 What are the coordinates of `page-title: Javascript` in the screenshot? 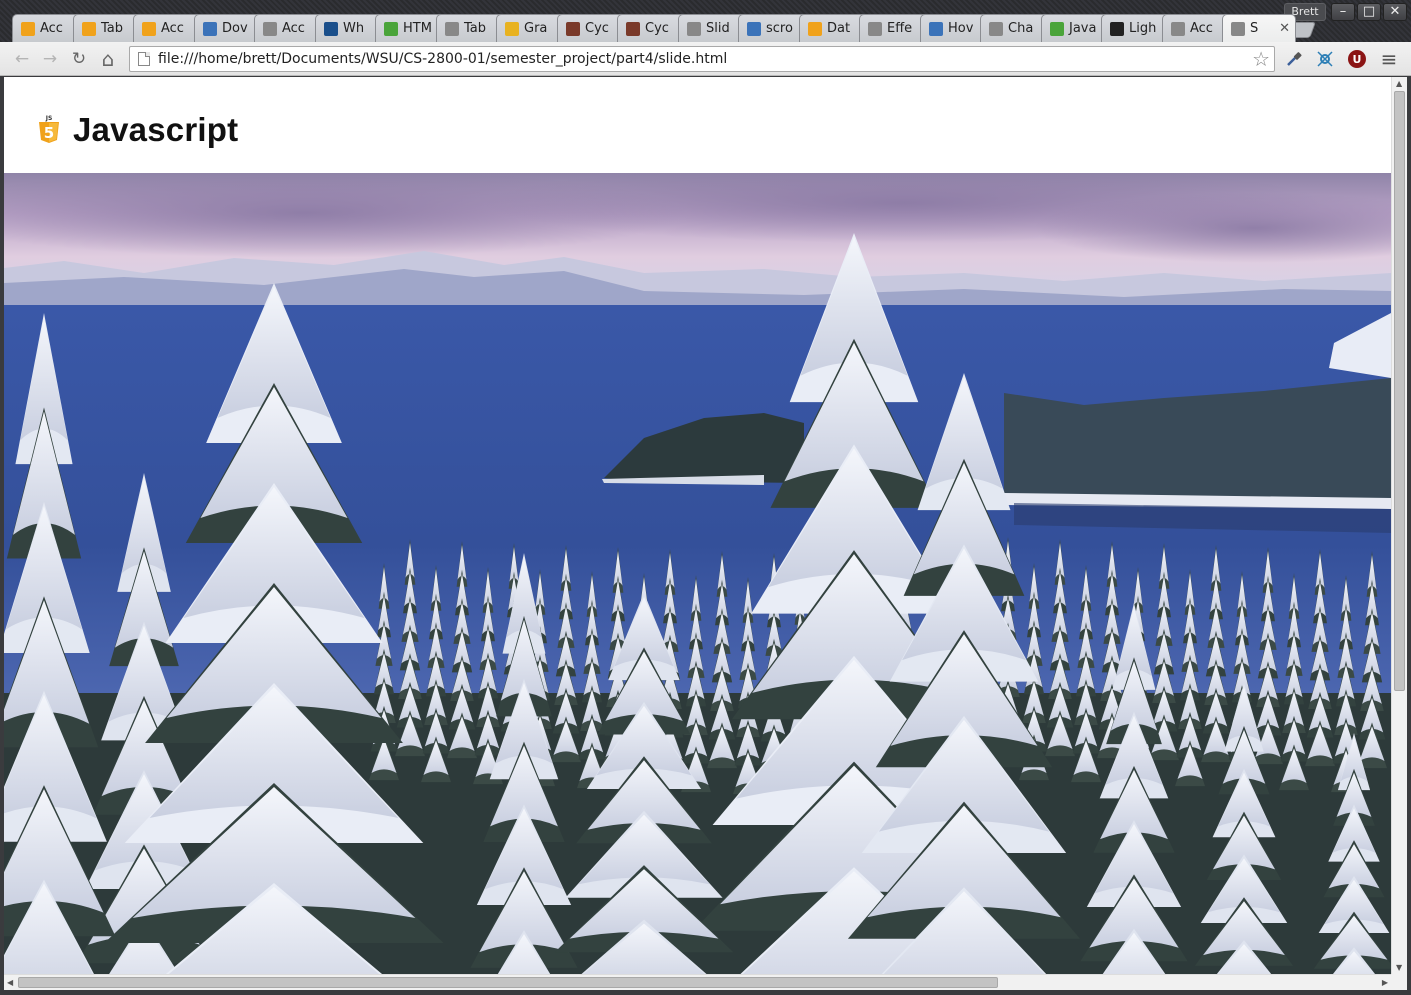 It's located at (156, 129).